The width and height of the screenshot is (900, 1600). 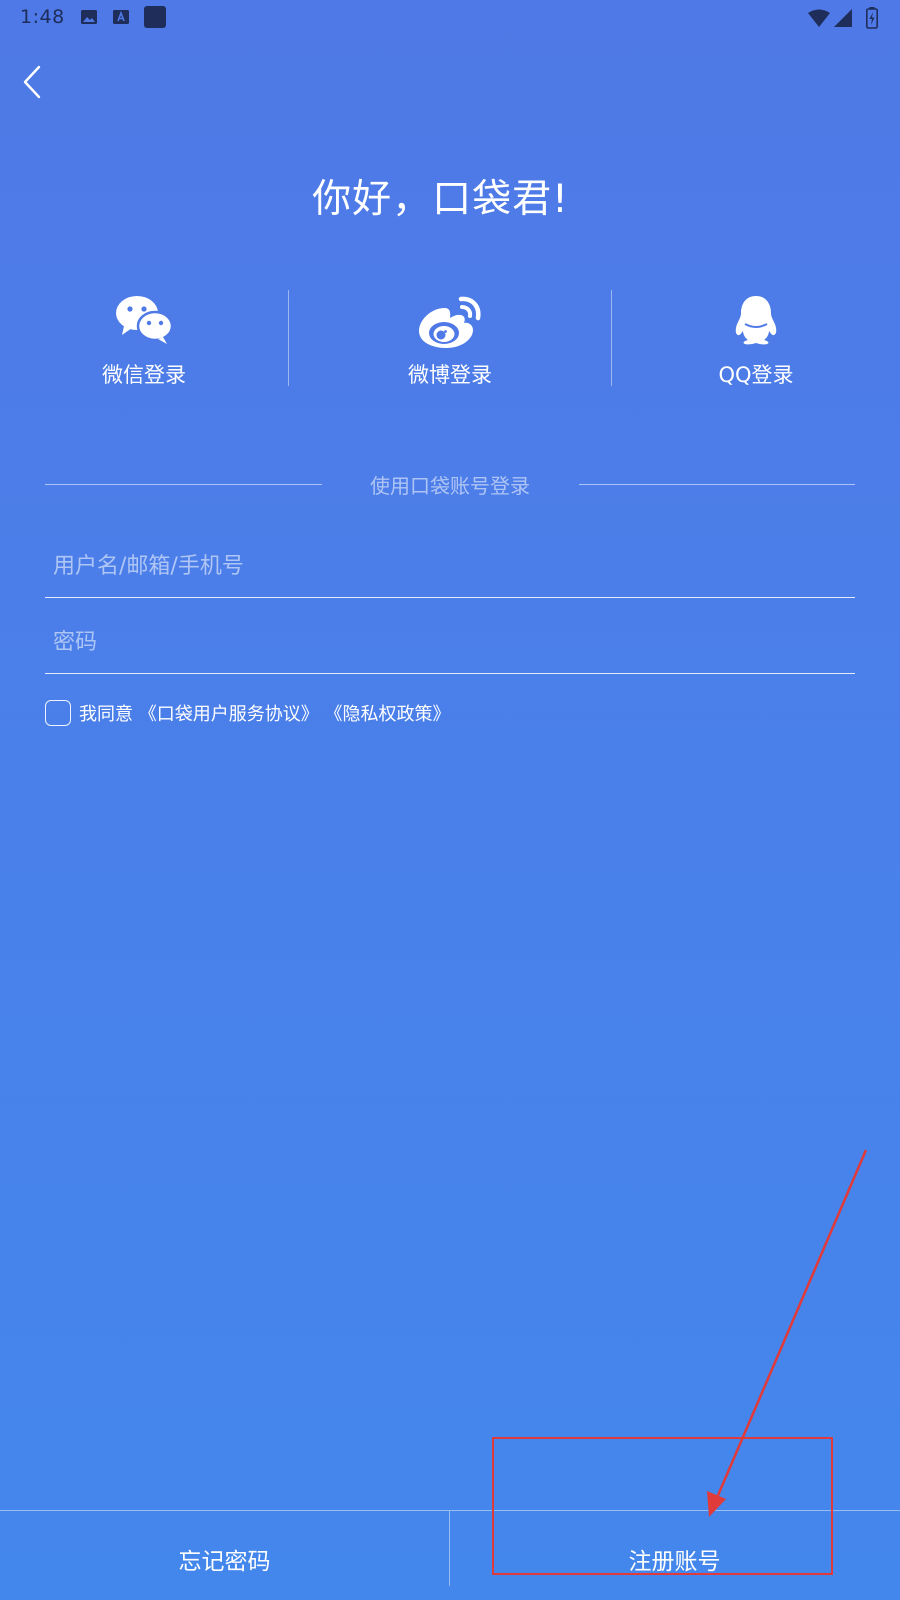 I want to click on privacy-link: 《隐私权政策》, so click(x=387, y=714).